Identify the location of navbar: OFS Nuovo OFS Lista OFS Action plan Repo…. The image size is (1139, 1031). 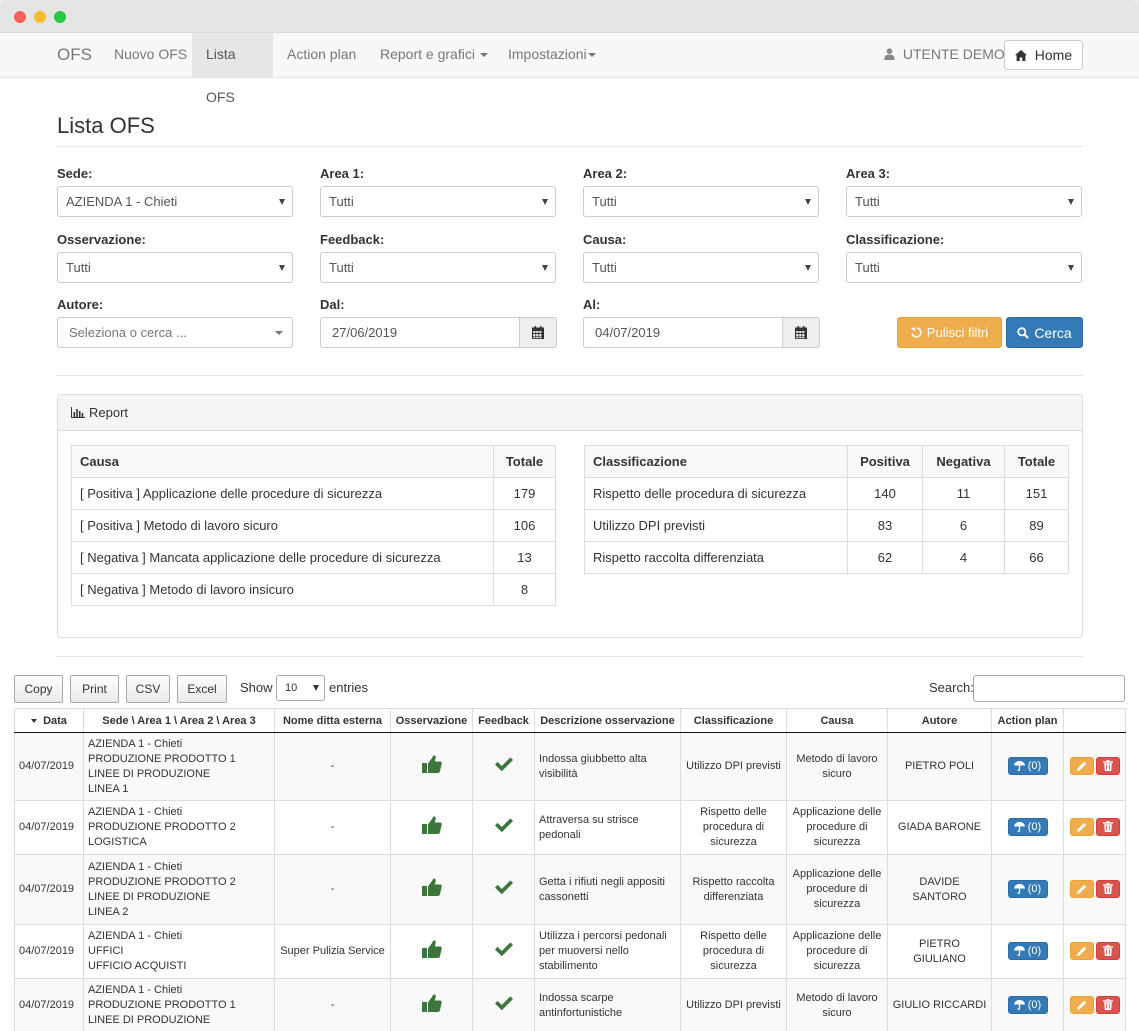
(569, 69).